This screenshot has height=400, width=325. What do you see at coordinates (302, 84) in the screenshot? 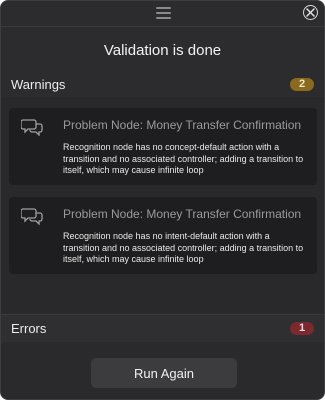
I see `warnings-count-badge: 2` at bounding box center [302, 84].